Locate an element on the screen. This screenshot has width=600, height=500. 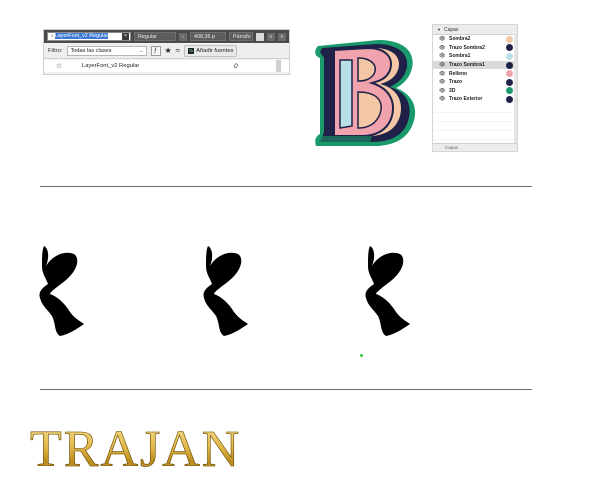
layer-row: 👁 3D is located at coordinates (475, 91).